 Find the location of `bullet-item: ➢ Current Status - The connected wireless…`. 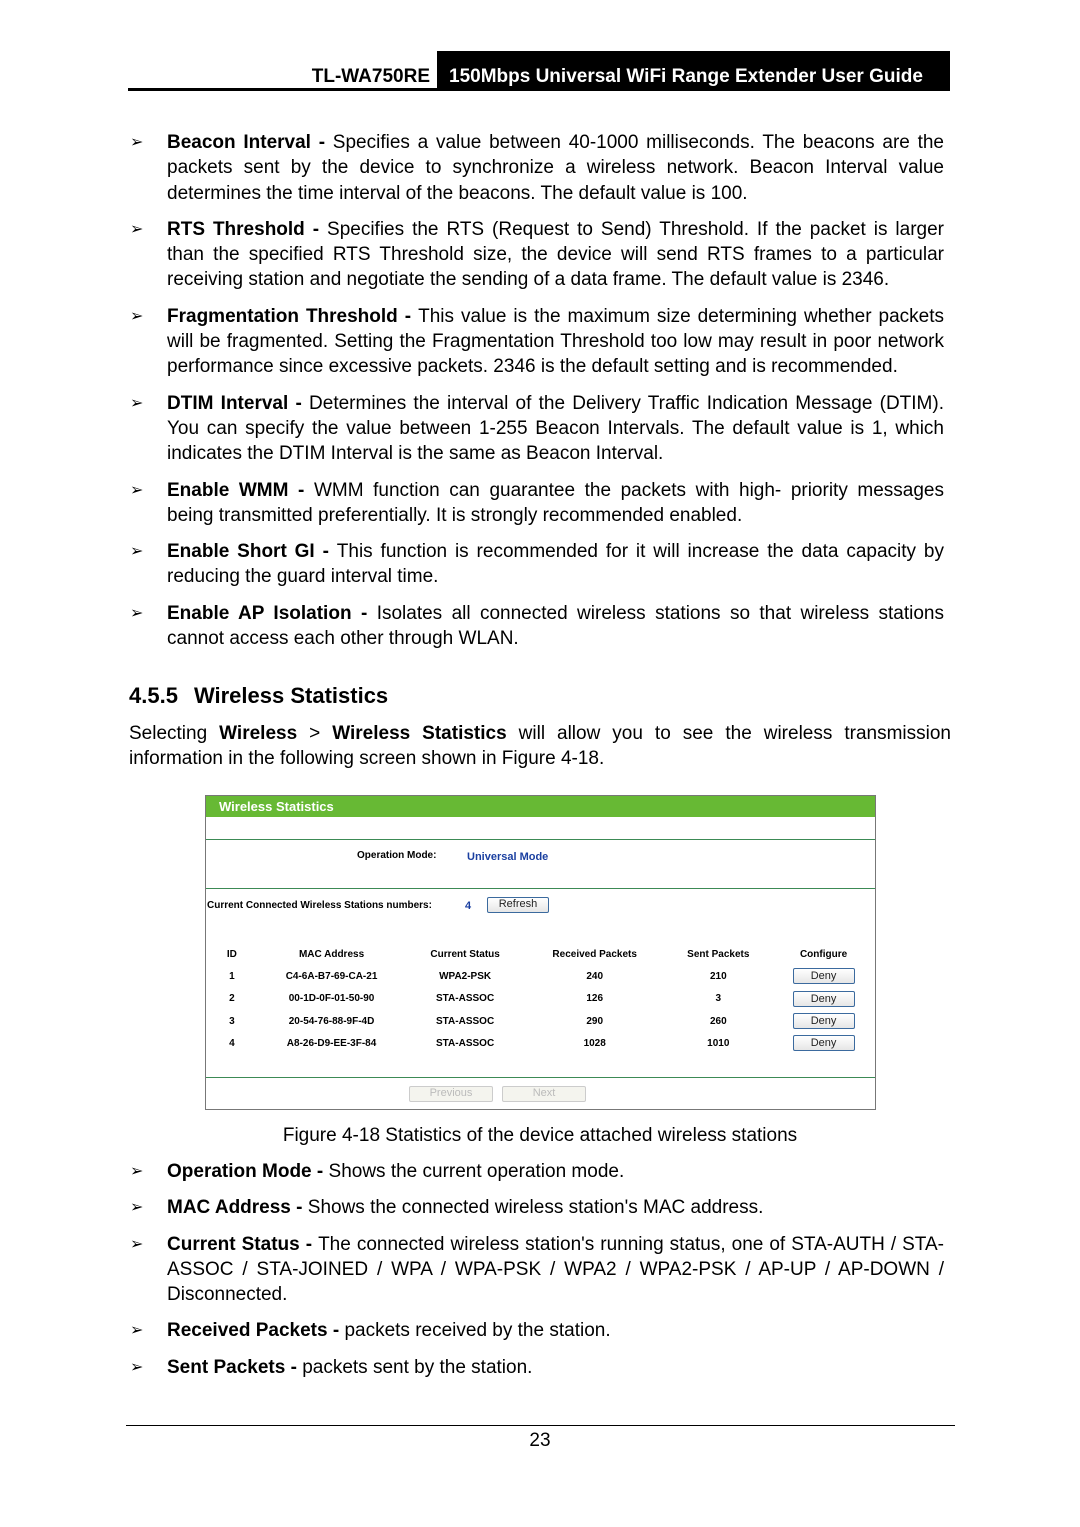

bullet-item: ➢ Current Status - The connected wireless… is located at coordinates (537, 1270).